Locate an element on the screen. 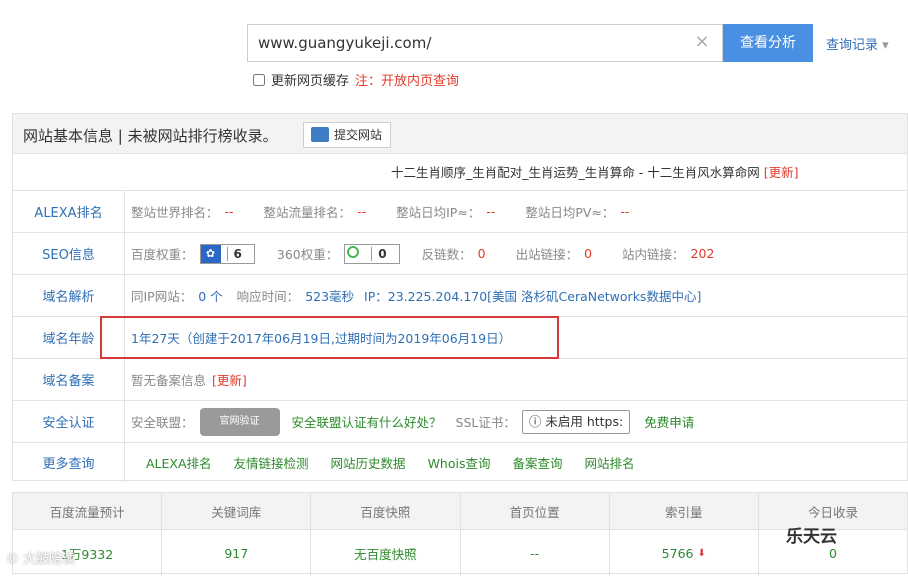 This screenshot has width=908, height=576. cache-note-prefix: 注： is located at coordinates (368, 81).